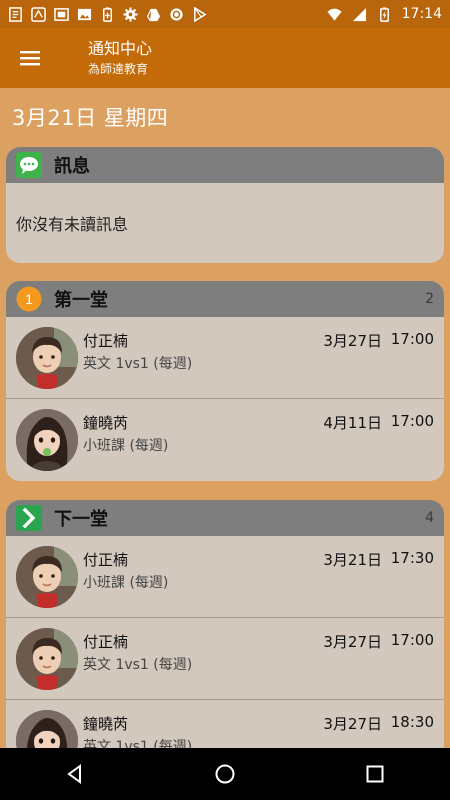 Image resolution: width=450 pixels, height=800 pixels. Describe the element at coordinates (81, 300) in the screenshot. I see `first-lesson-title: 第一堂` at that location.